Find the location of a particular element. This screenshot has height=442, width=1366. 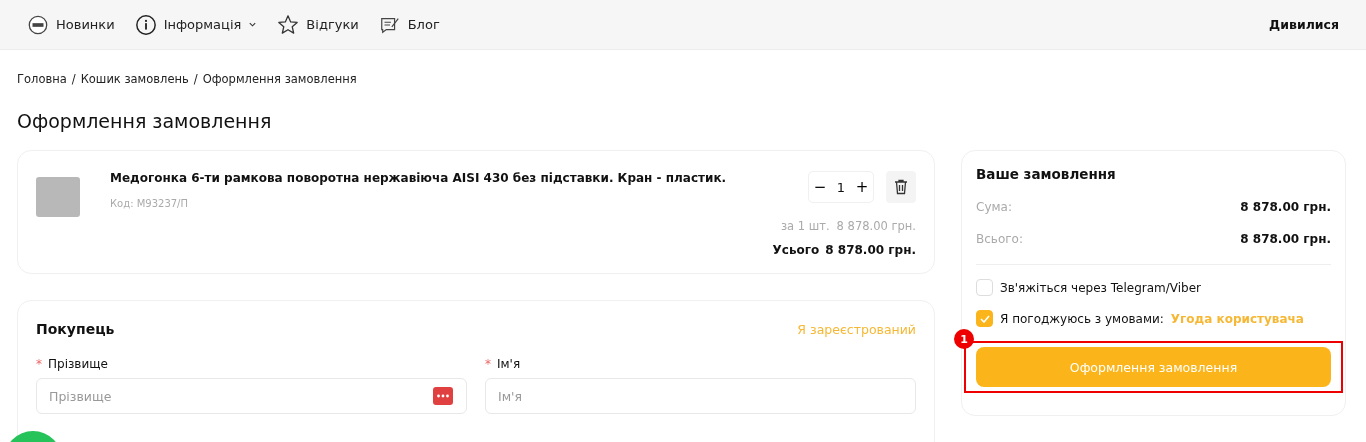

summary-title: Ваше замовлення is located at coordinates (1046, 174).